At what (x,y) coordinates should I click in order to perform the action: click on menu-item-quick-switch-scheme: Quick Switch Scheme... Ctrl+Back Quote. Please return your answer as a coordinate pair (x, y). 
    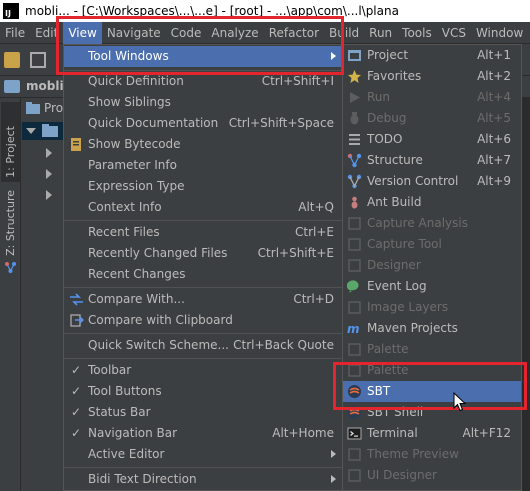
    Looking at the image, I should click on (203, 345).